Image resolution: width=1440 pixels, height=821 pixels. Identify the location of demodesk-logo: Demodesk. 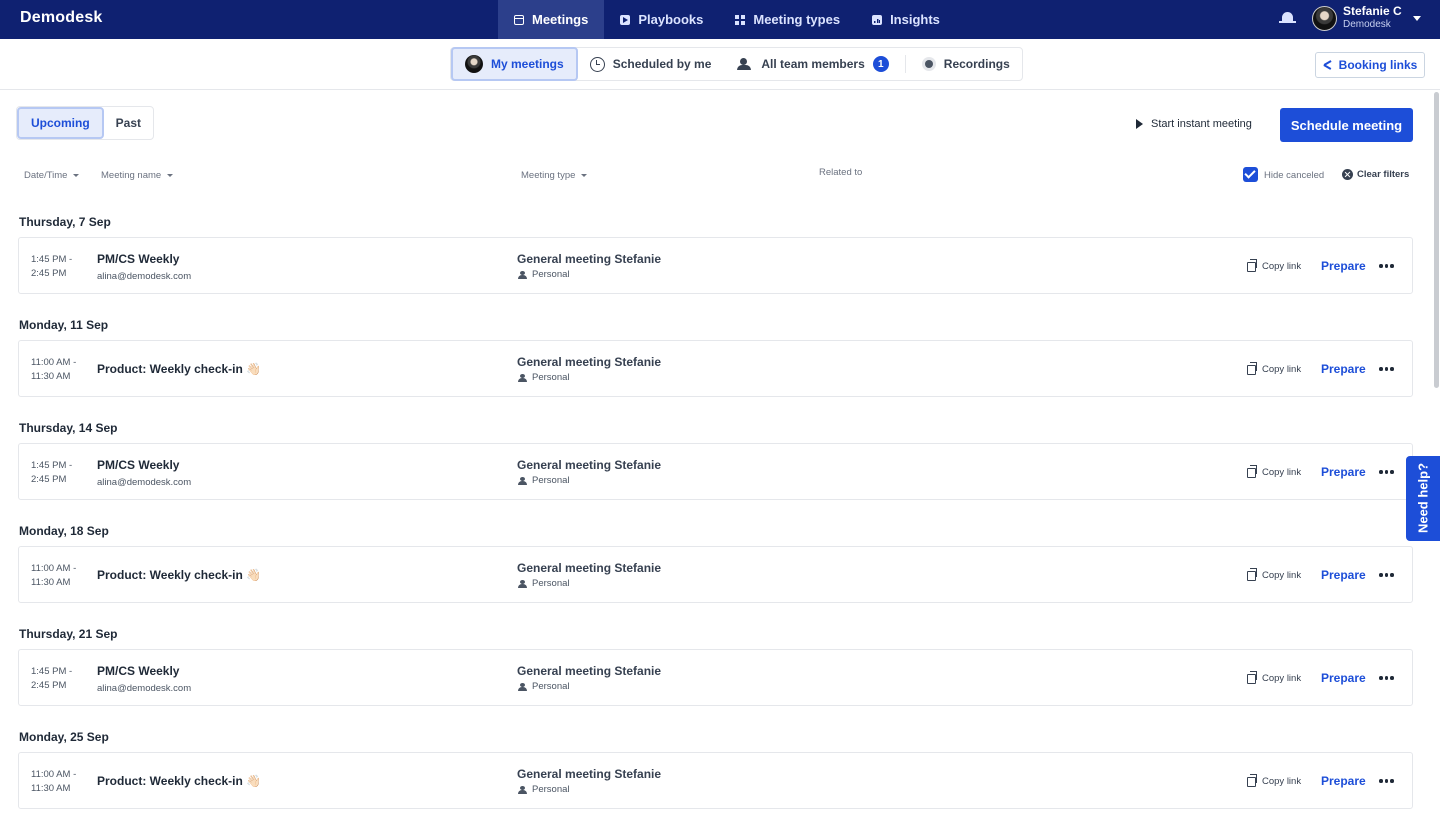
(61, 18).